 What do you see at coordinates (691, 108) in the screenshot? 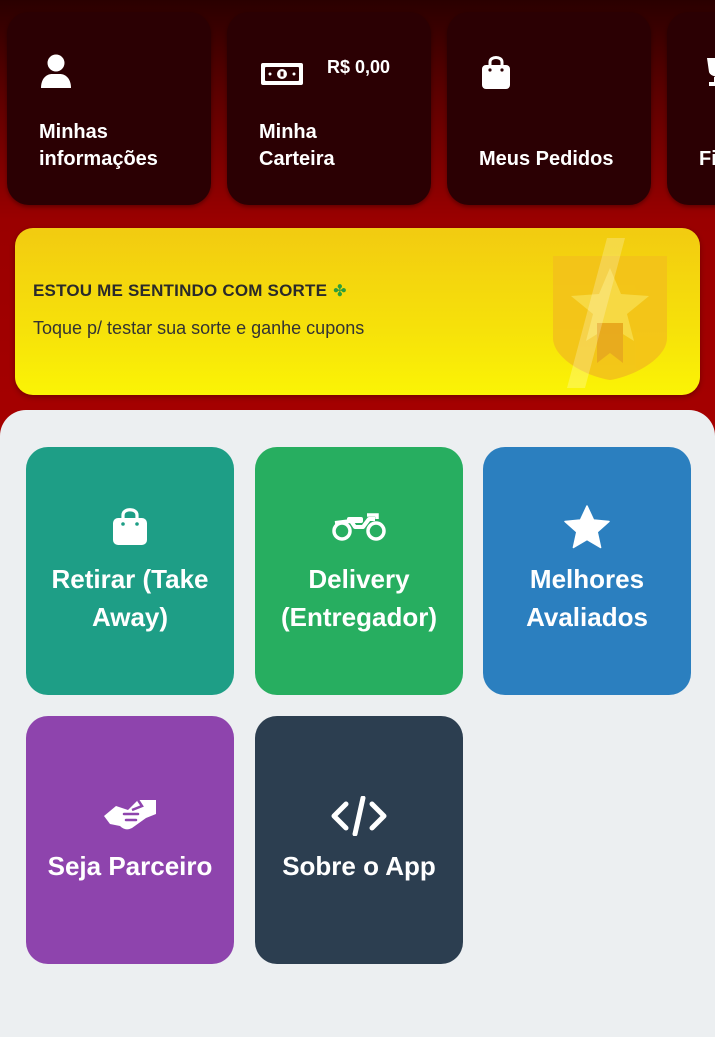
I see `partial-menu-card: Fi` at bounding box center [691, 108].